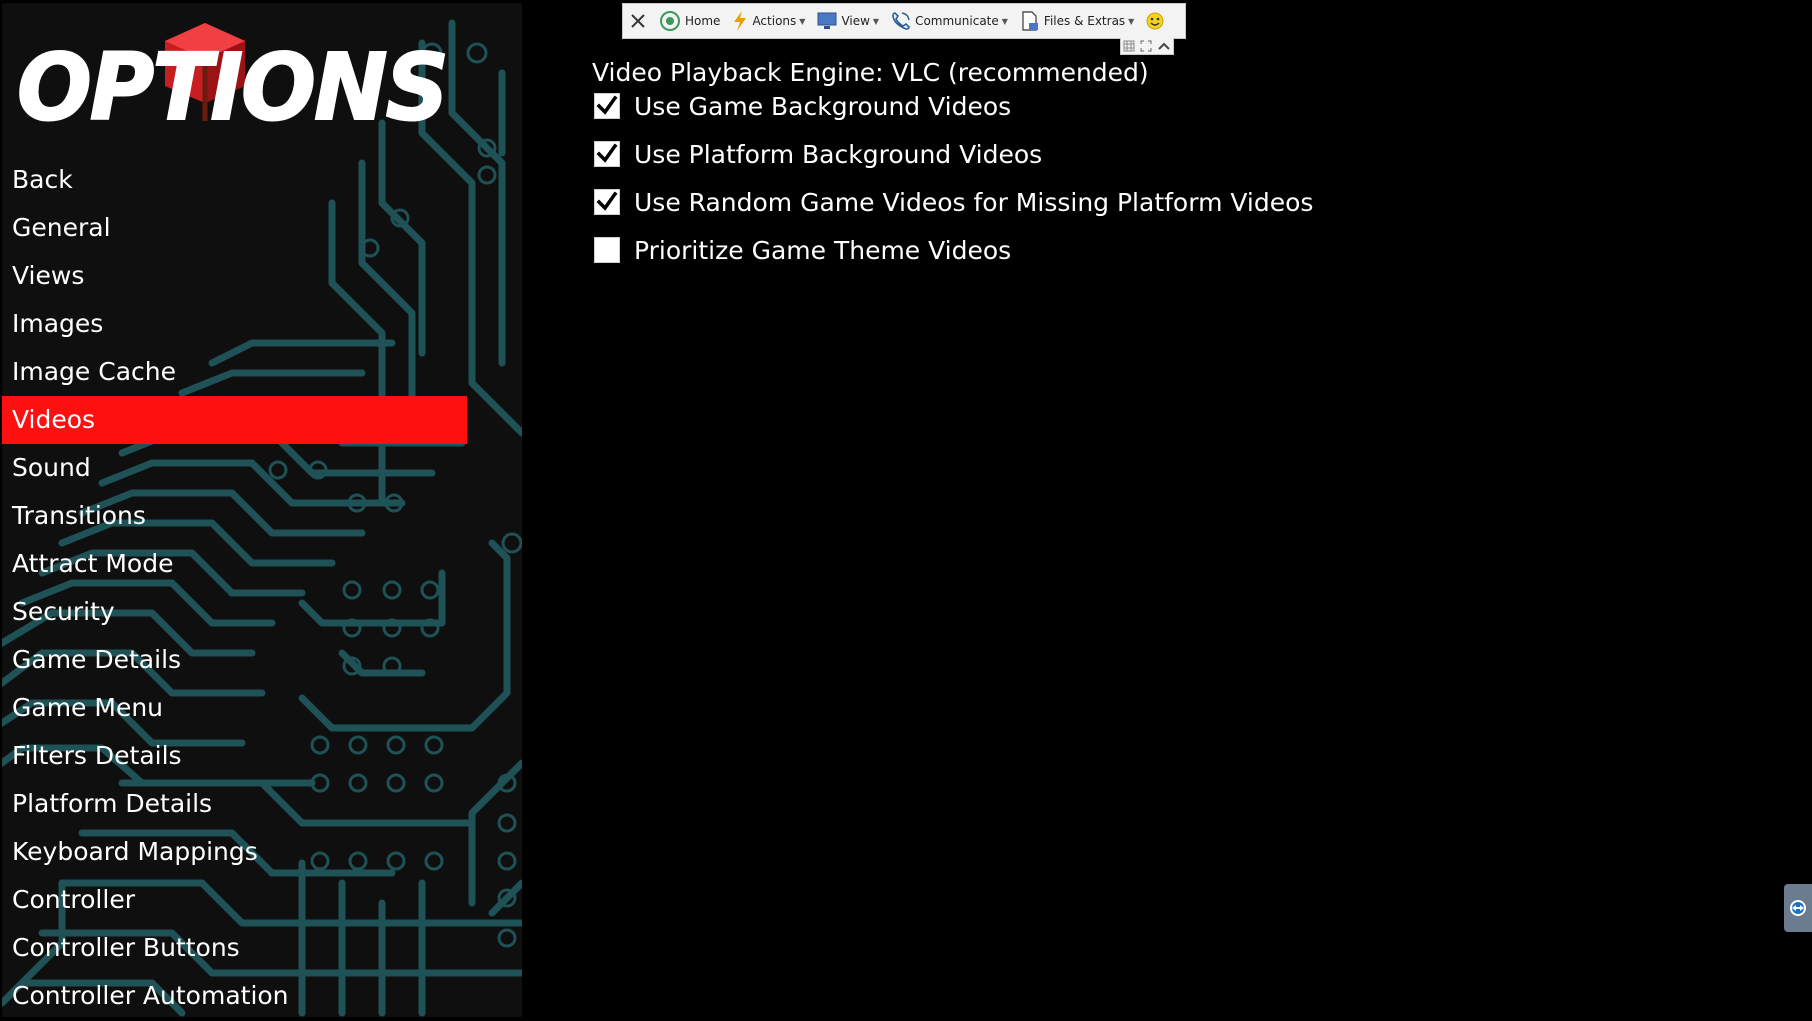  Describe the element at coordinates (855, 21) in the screenshot. I see `view-label: View` at that location.